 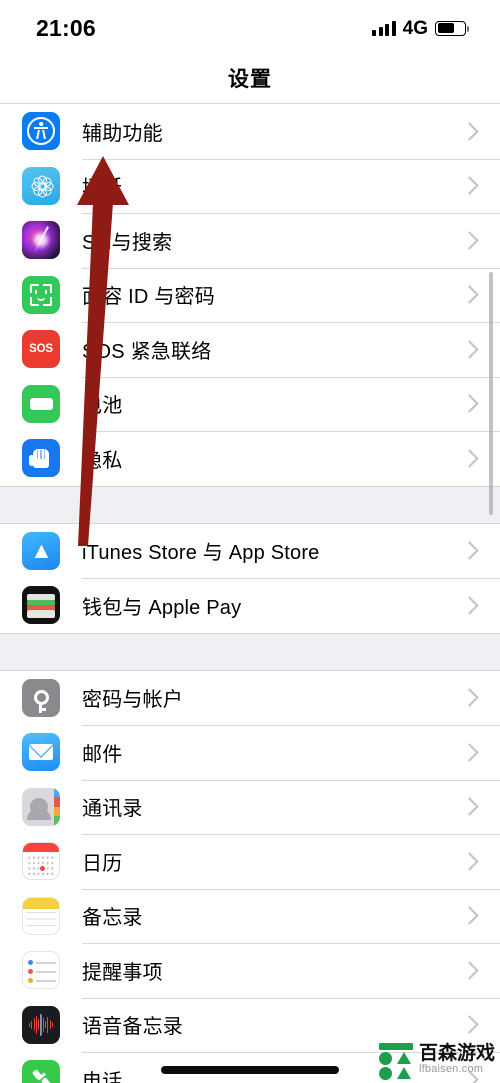 I want to click on settings-row: 墙纸, so click(x=250, y=185).